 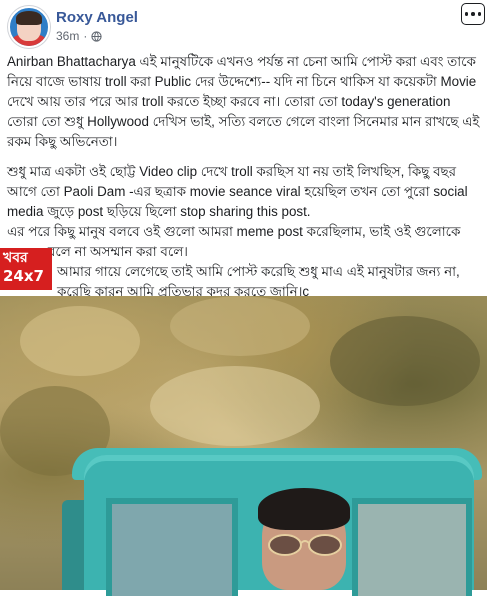 I want to click on truck-window-right, so click(x=412, y=547).